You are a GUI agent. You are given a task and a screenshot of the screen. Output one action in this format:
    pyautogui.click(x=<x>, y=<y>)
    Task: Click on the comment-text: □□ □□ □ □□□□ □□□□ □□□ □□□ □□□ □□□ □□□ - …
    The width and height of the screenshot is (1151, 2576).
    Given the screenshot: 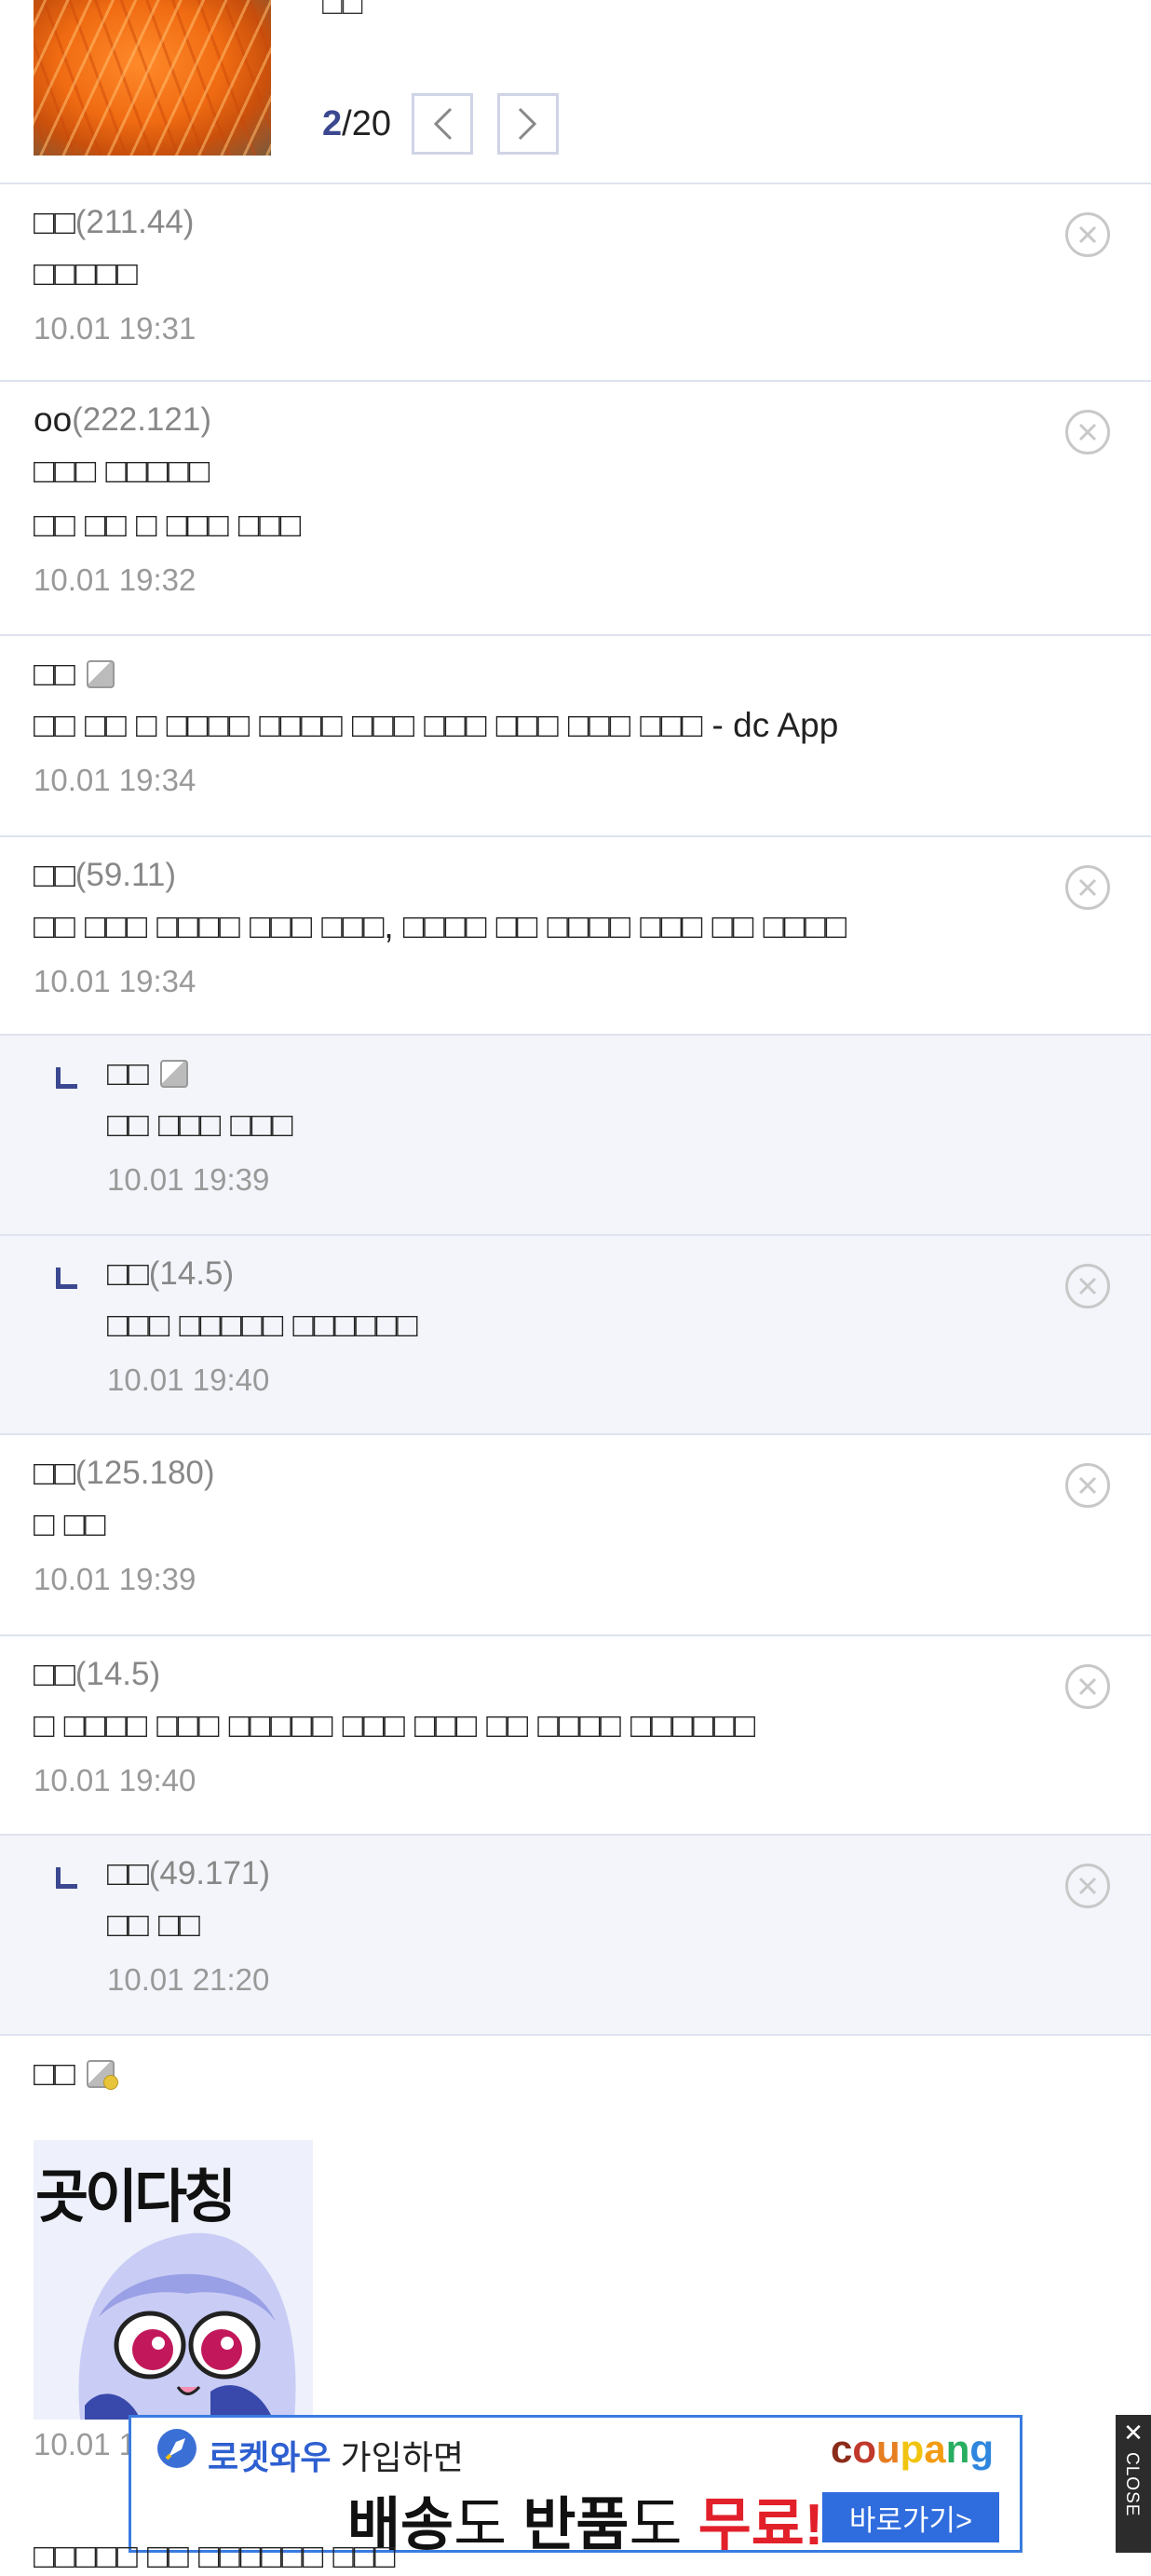 What is the action you would take?
    pyautogui.click(x=436, y=725)
    